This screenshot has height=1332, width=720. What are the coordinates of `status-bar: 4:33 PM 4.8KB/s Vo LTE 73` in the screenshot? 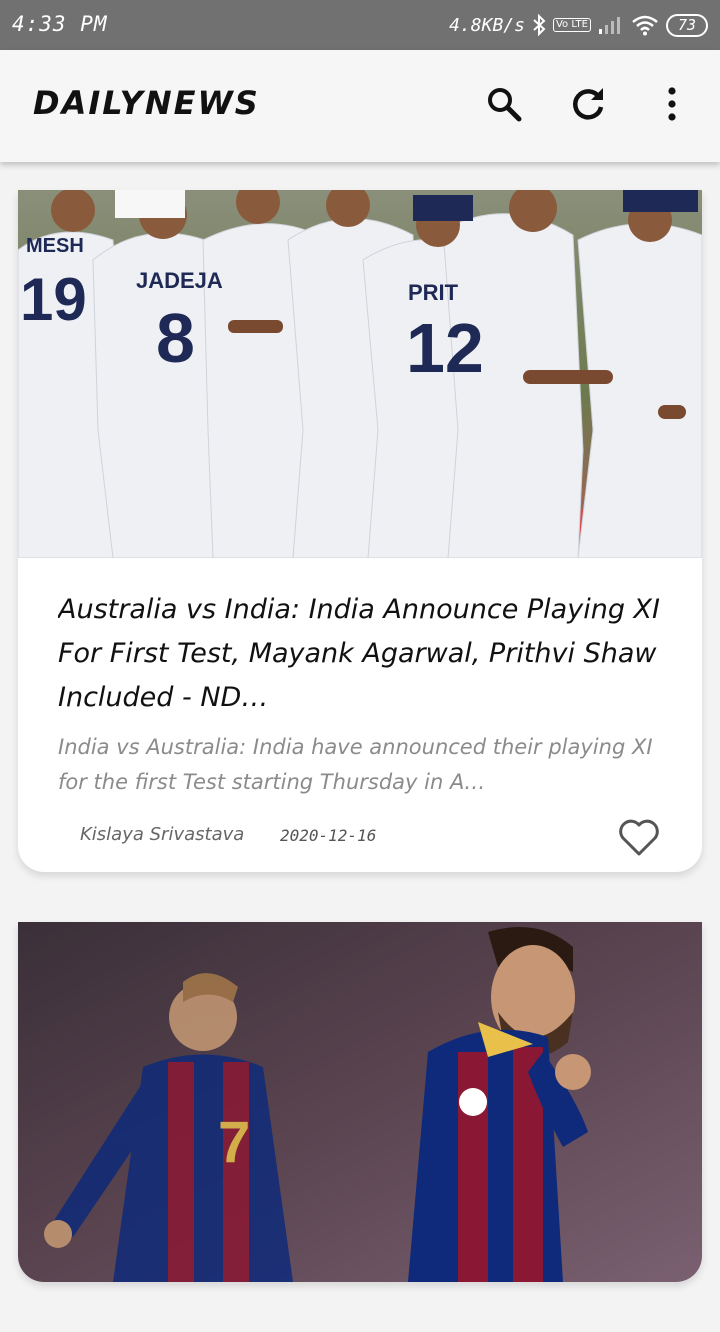 It's located at (360, 25).